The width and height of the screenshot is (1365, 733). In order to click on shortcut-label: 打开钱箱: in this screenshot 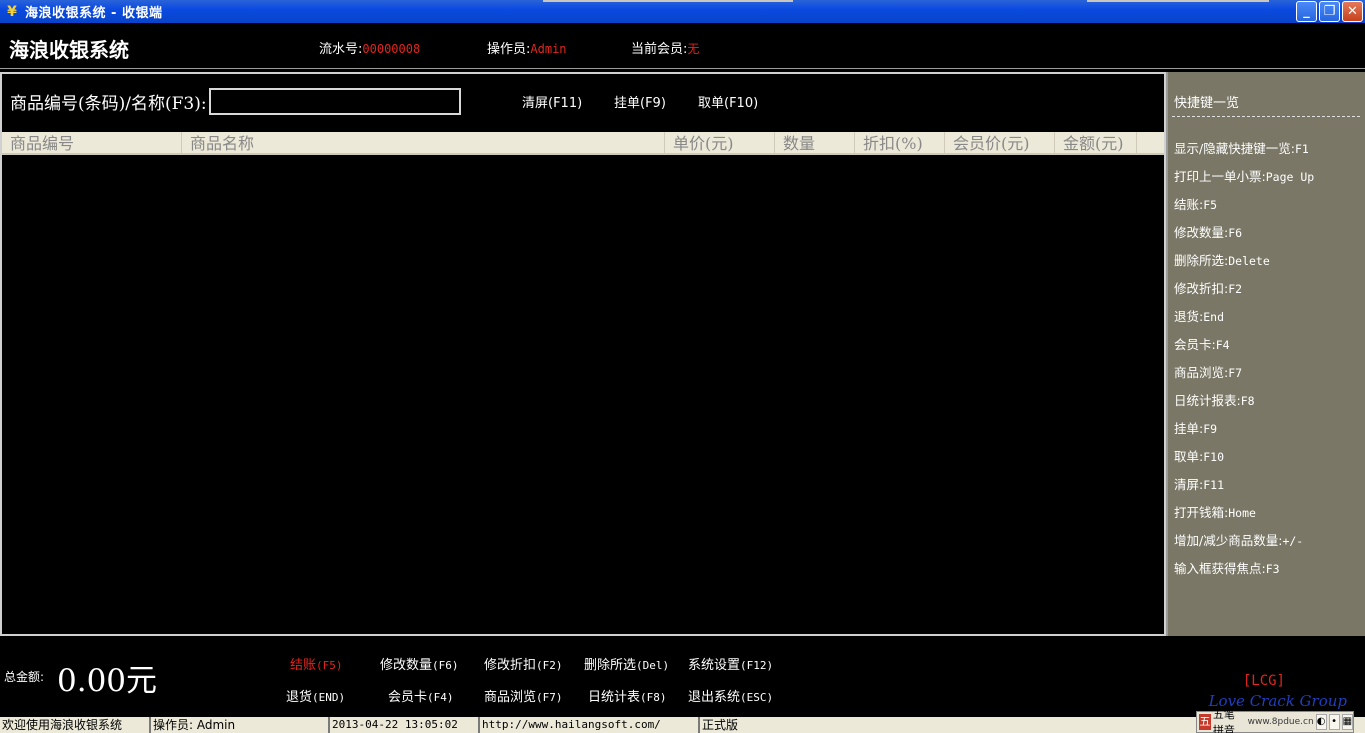, I will do `click(1201, 512)`.